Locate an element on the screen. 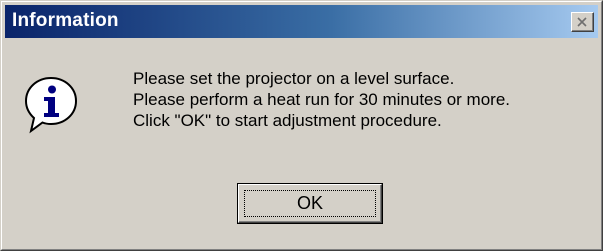 The image size is (603, 251). ok-button: OK is located at coordinates (310, 203).